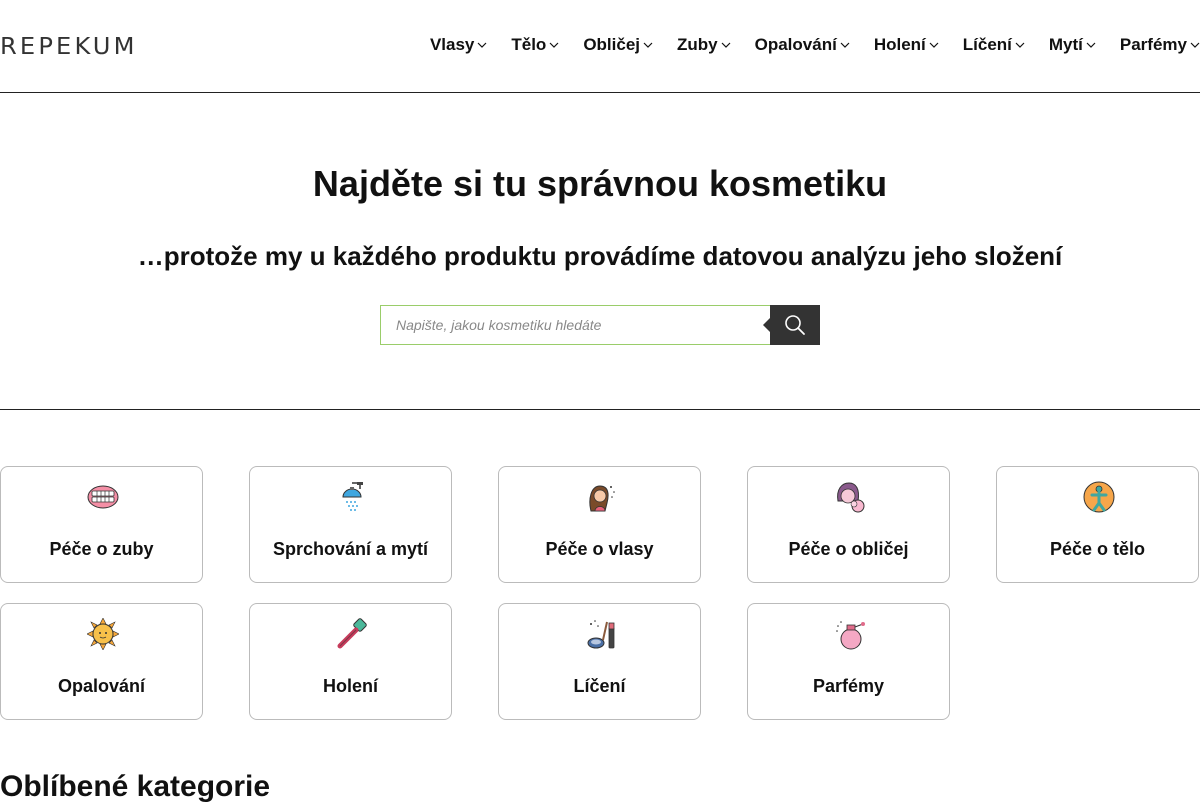 This screenshot has height=804, width=1200. Describe the element at coordinates (1153, 44) in the screenshot. I see `nav-item-label: Parfémy` at that location.